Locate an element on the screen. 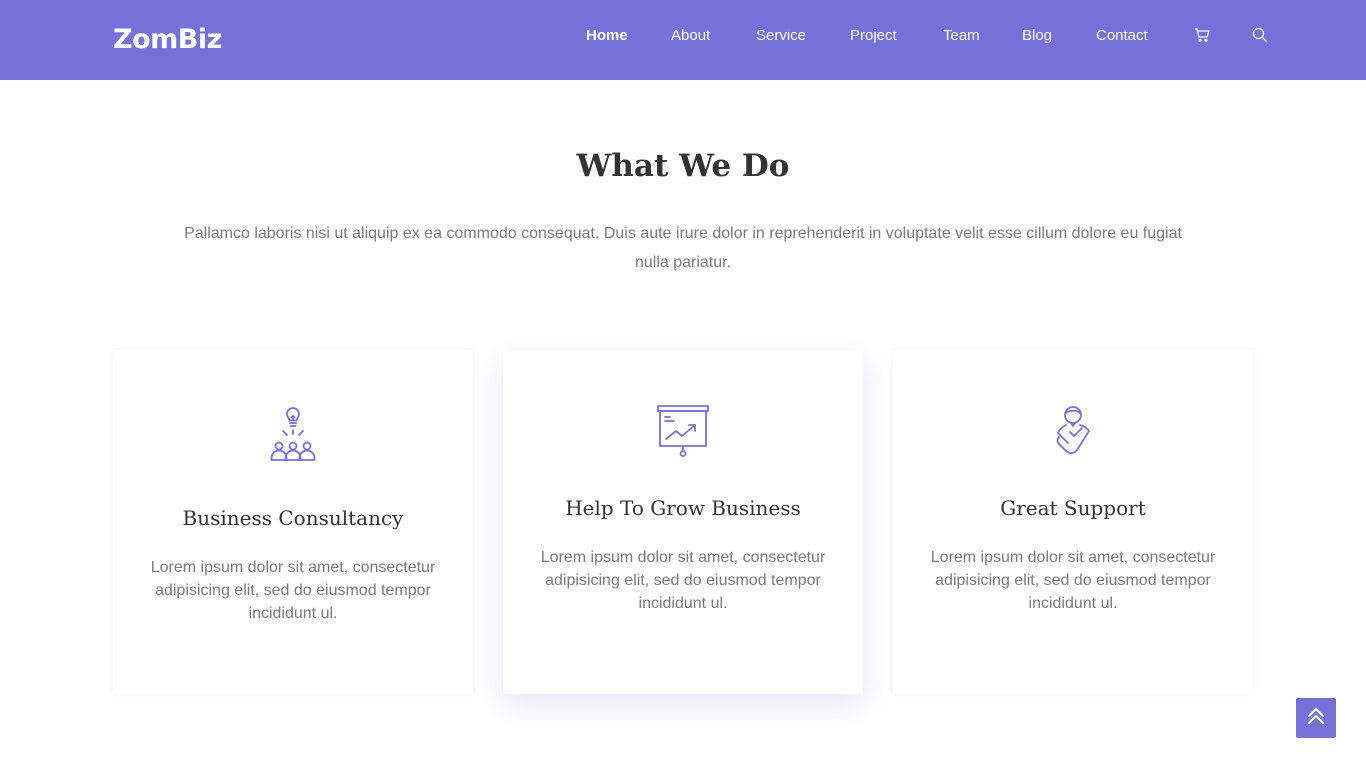  search-icon is located at coordinates (1261, 36).